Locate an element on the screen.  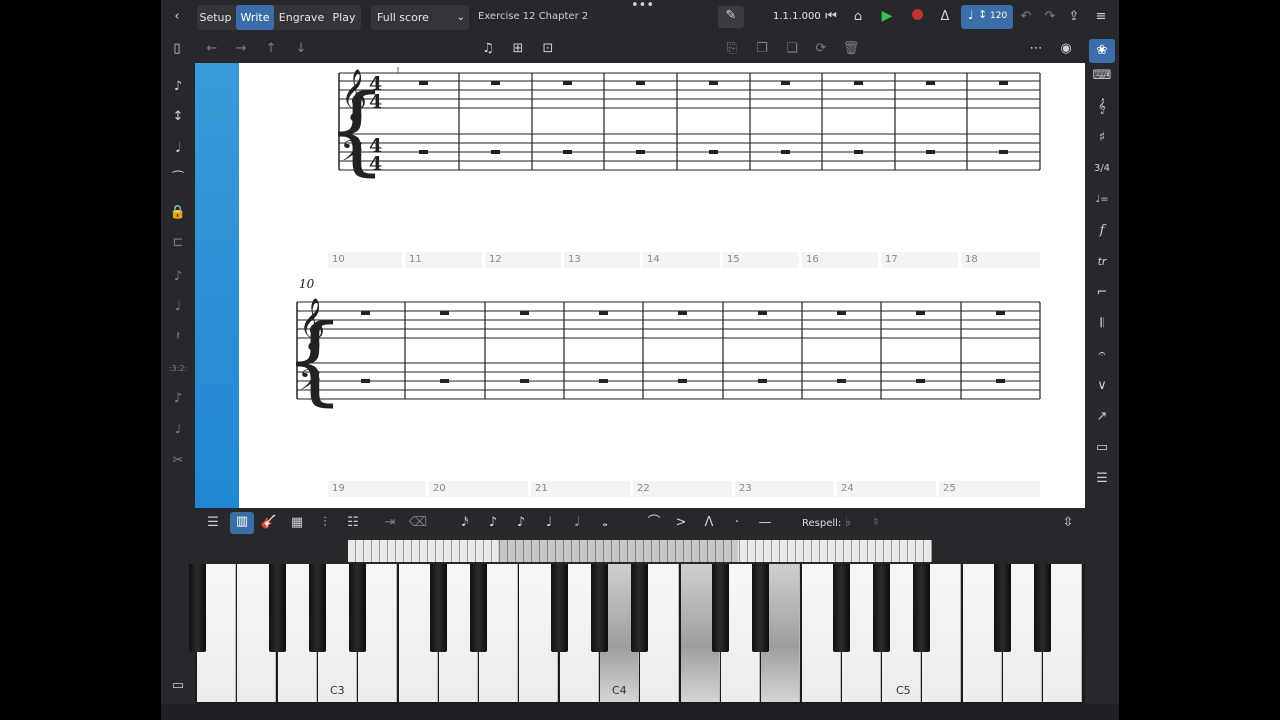
tab-setup: Setup is located at coordinates (215, 17).